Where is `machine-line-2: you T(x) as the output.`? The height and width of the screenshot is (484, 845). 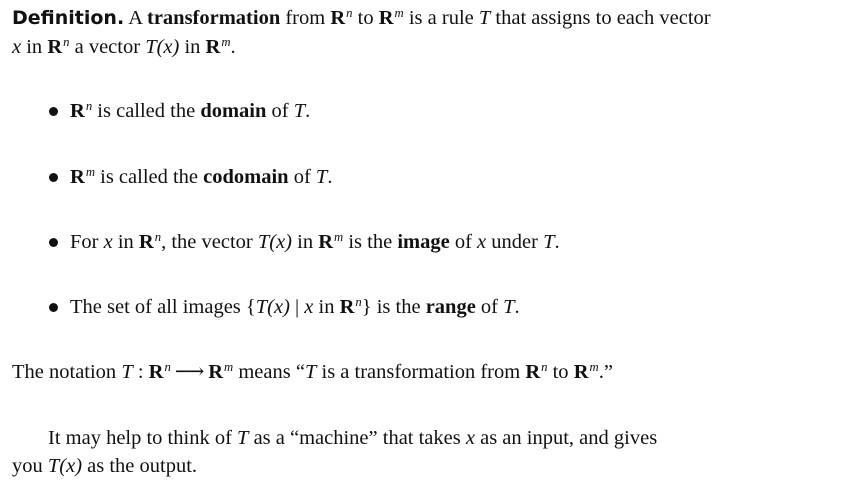
machine-line-2: you T(x) as the output. is located at coordinates (105, 466).